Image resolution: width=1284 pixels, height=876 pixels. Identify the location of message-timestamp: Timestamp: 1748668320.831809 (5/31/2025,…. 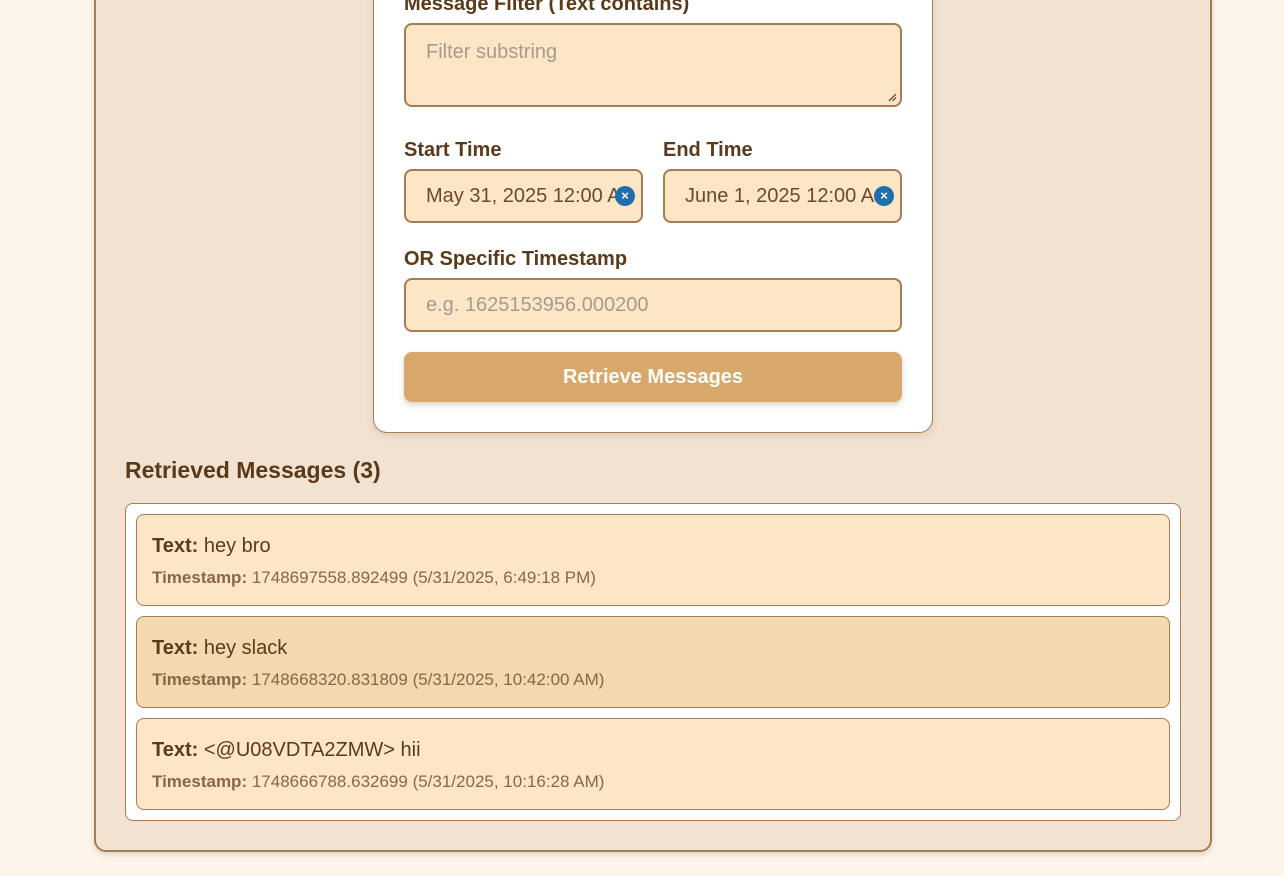
(378, 680).